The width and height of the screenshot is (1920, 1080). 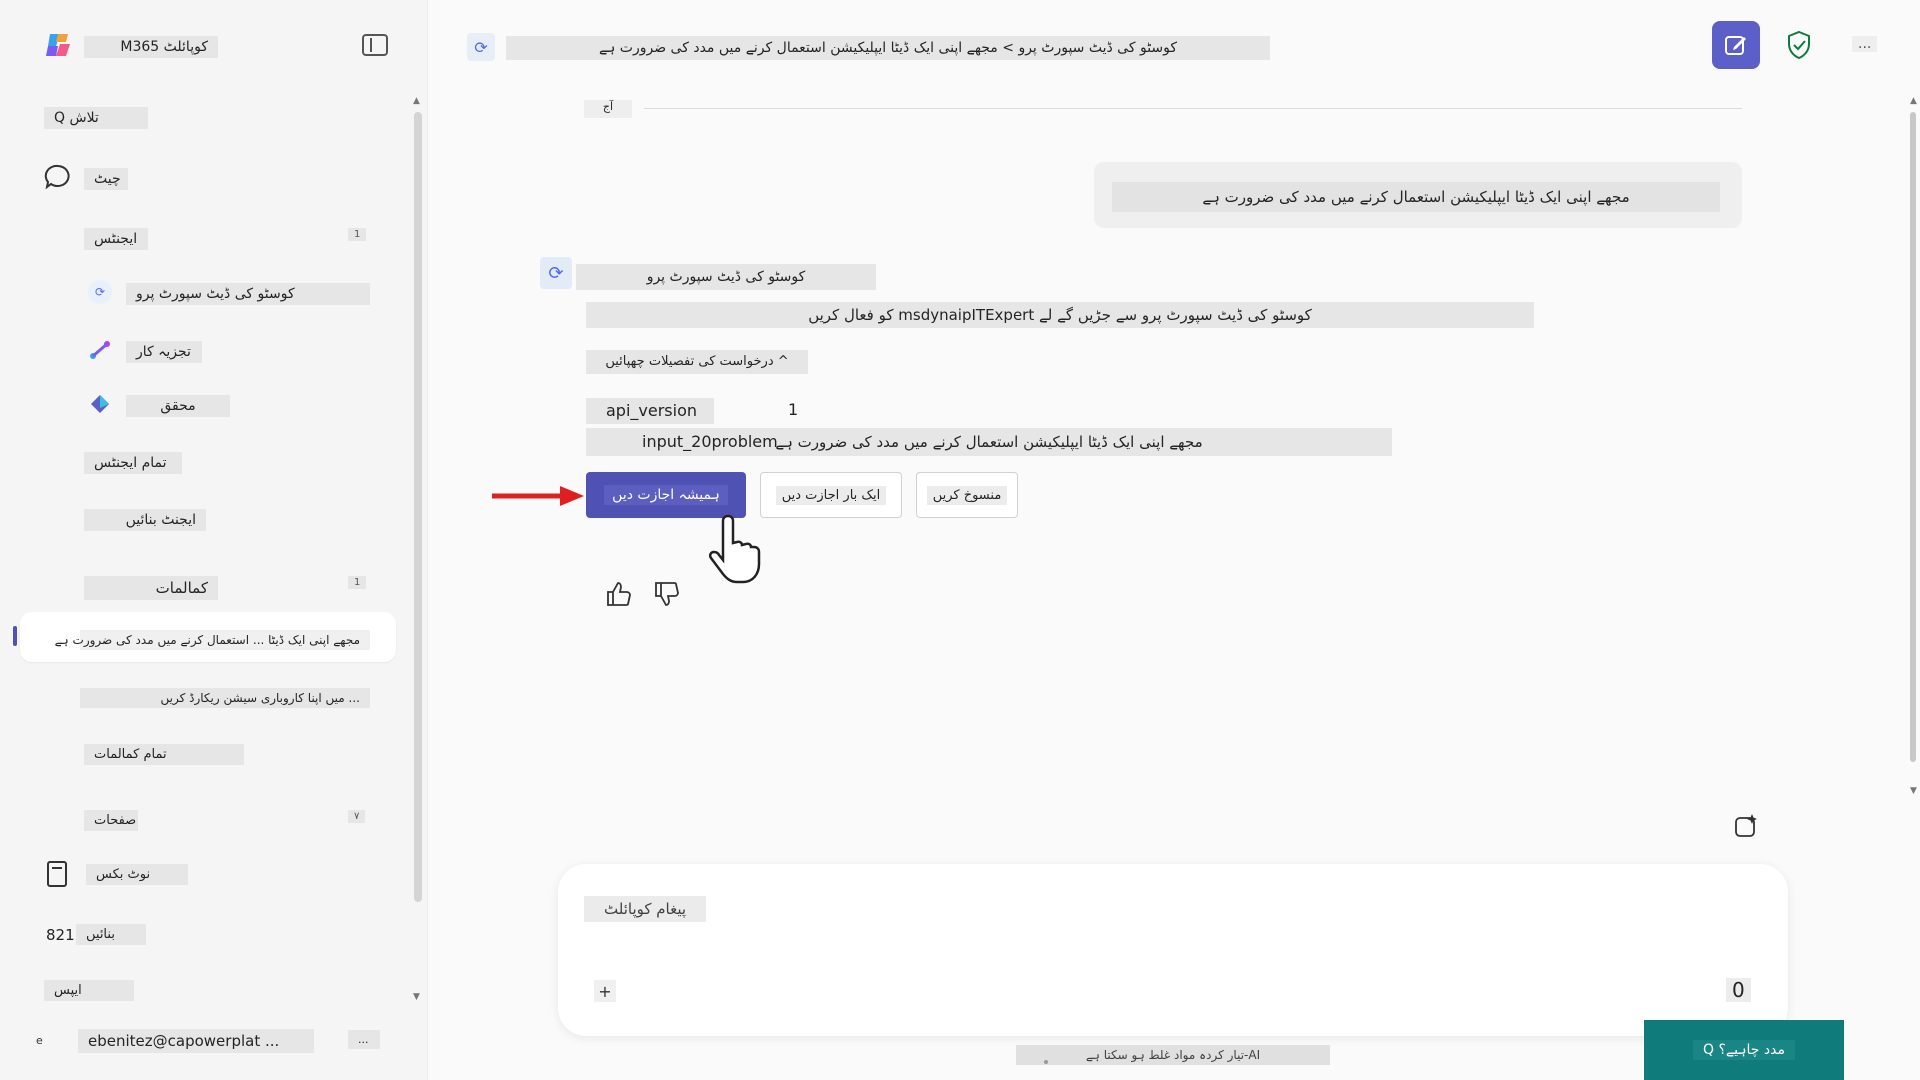 I want to click on conversations-count: 1, so click(x=357, y=582).